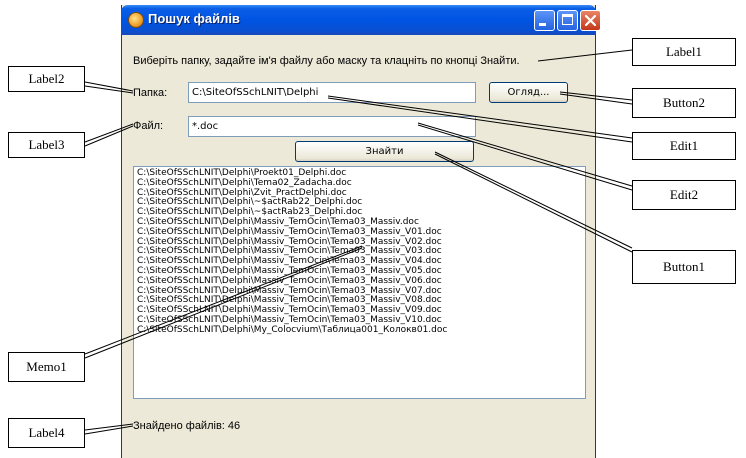 The height and width of the screenshot is (458, 746). I want to click on app-icon, so click(136, 20).